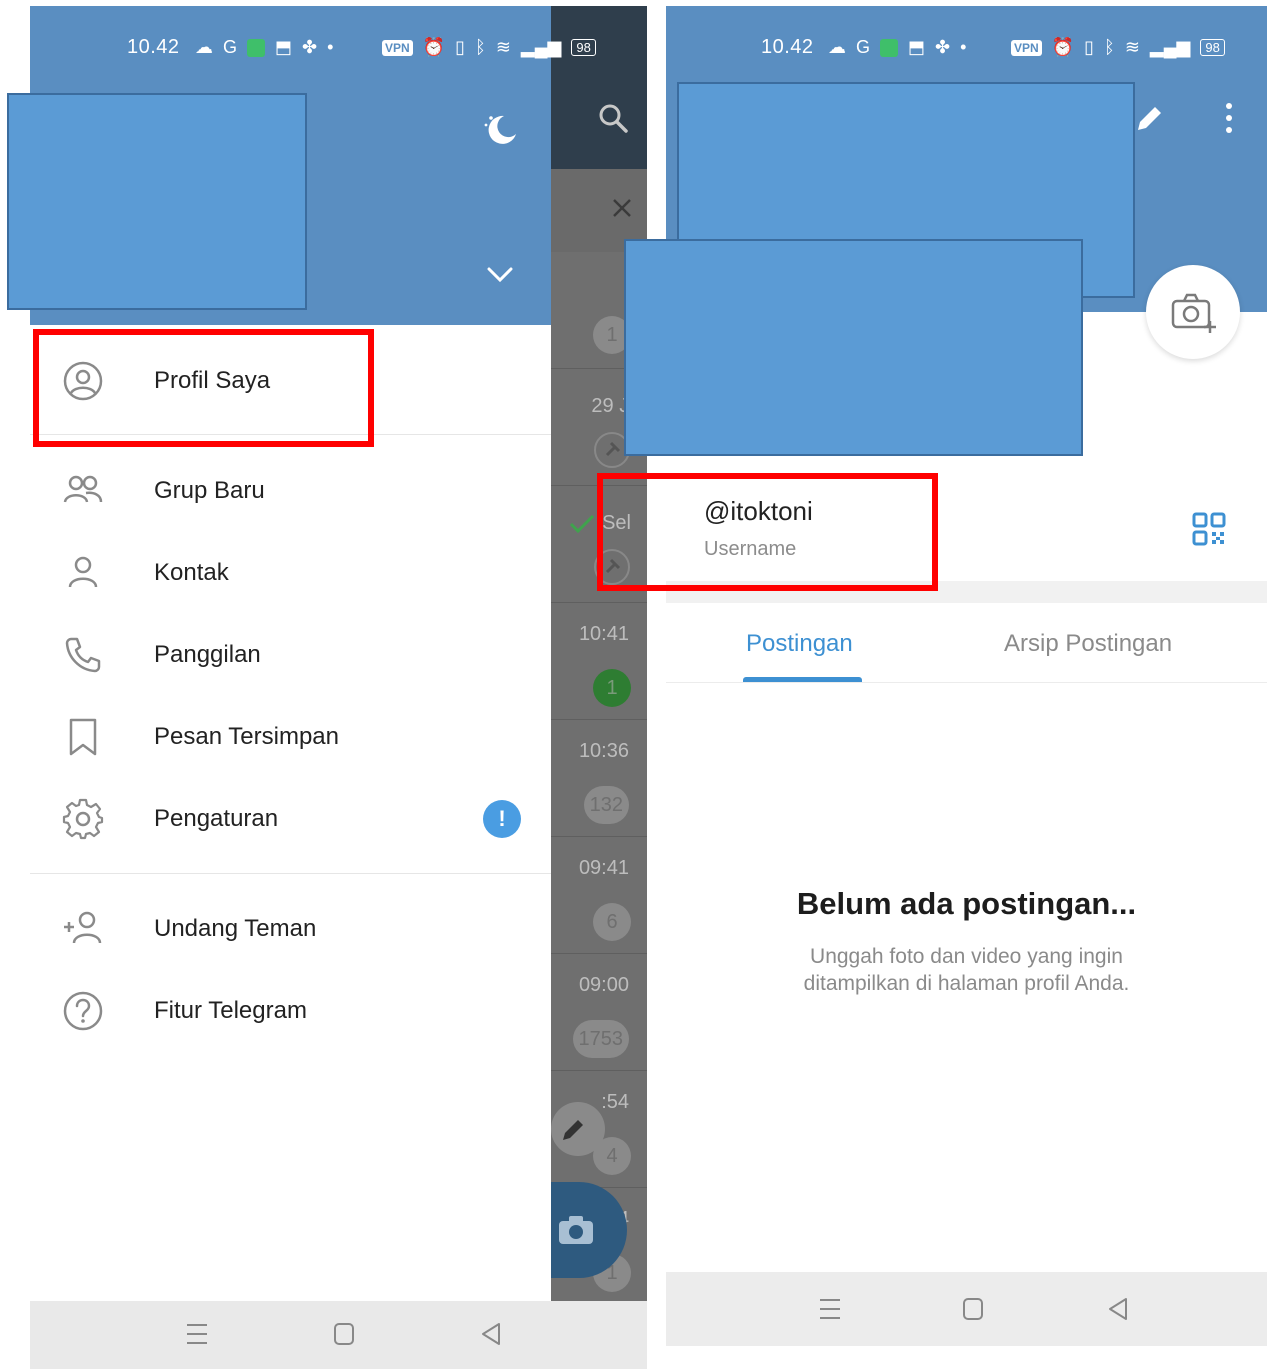 Image resolution: width=1267 pixels, height=1369 pixels. Describe the element at coordinates (1150, 118) in the screenshot. I see `edit-pencil-icon` at that location.